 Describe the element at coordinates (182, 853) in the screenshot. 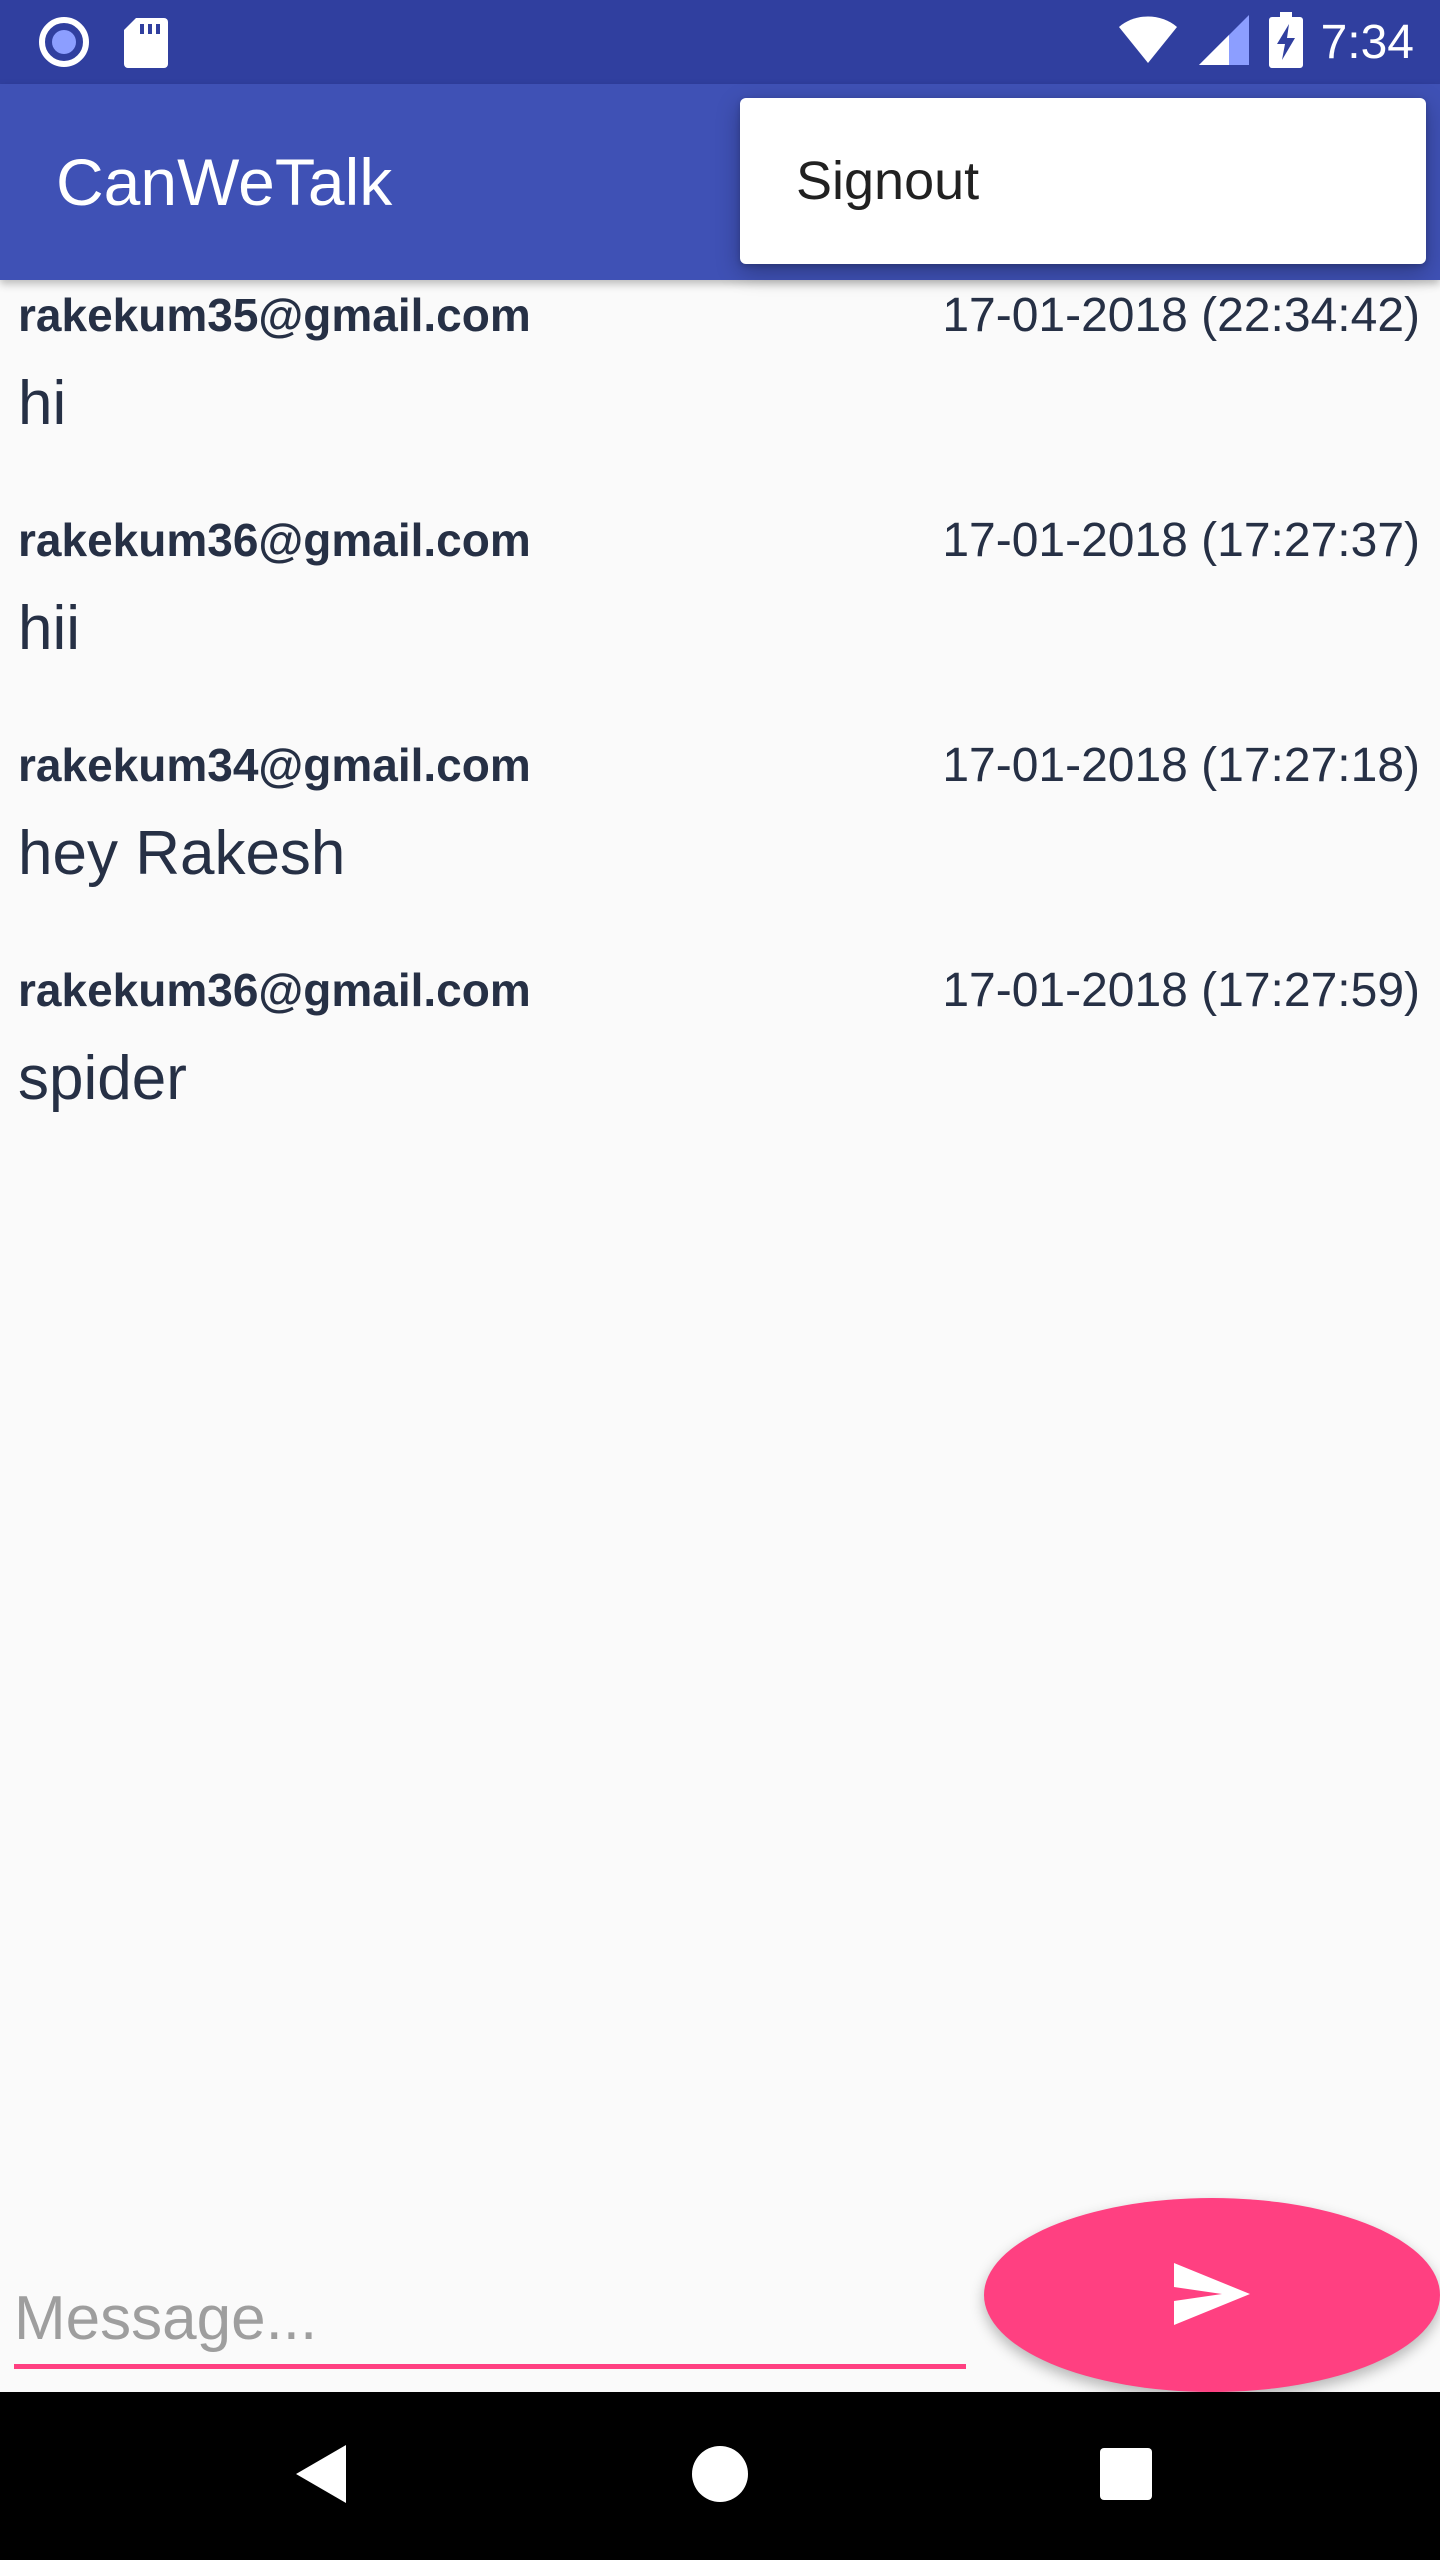

I see `message-text: hey Rakesh` at that location.